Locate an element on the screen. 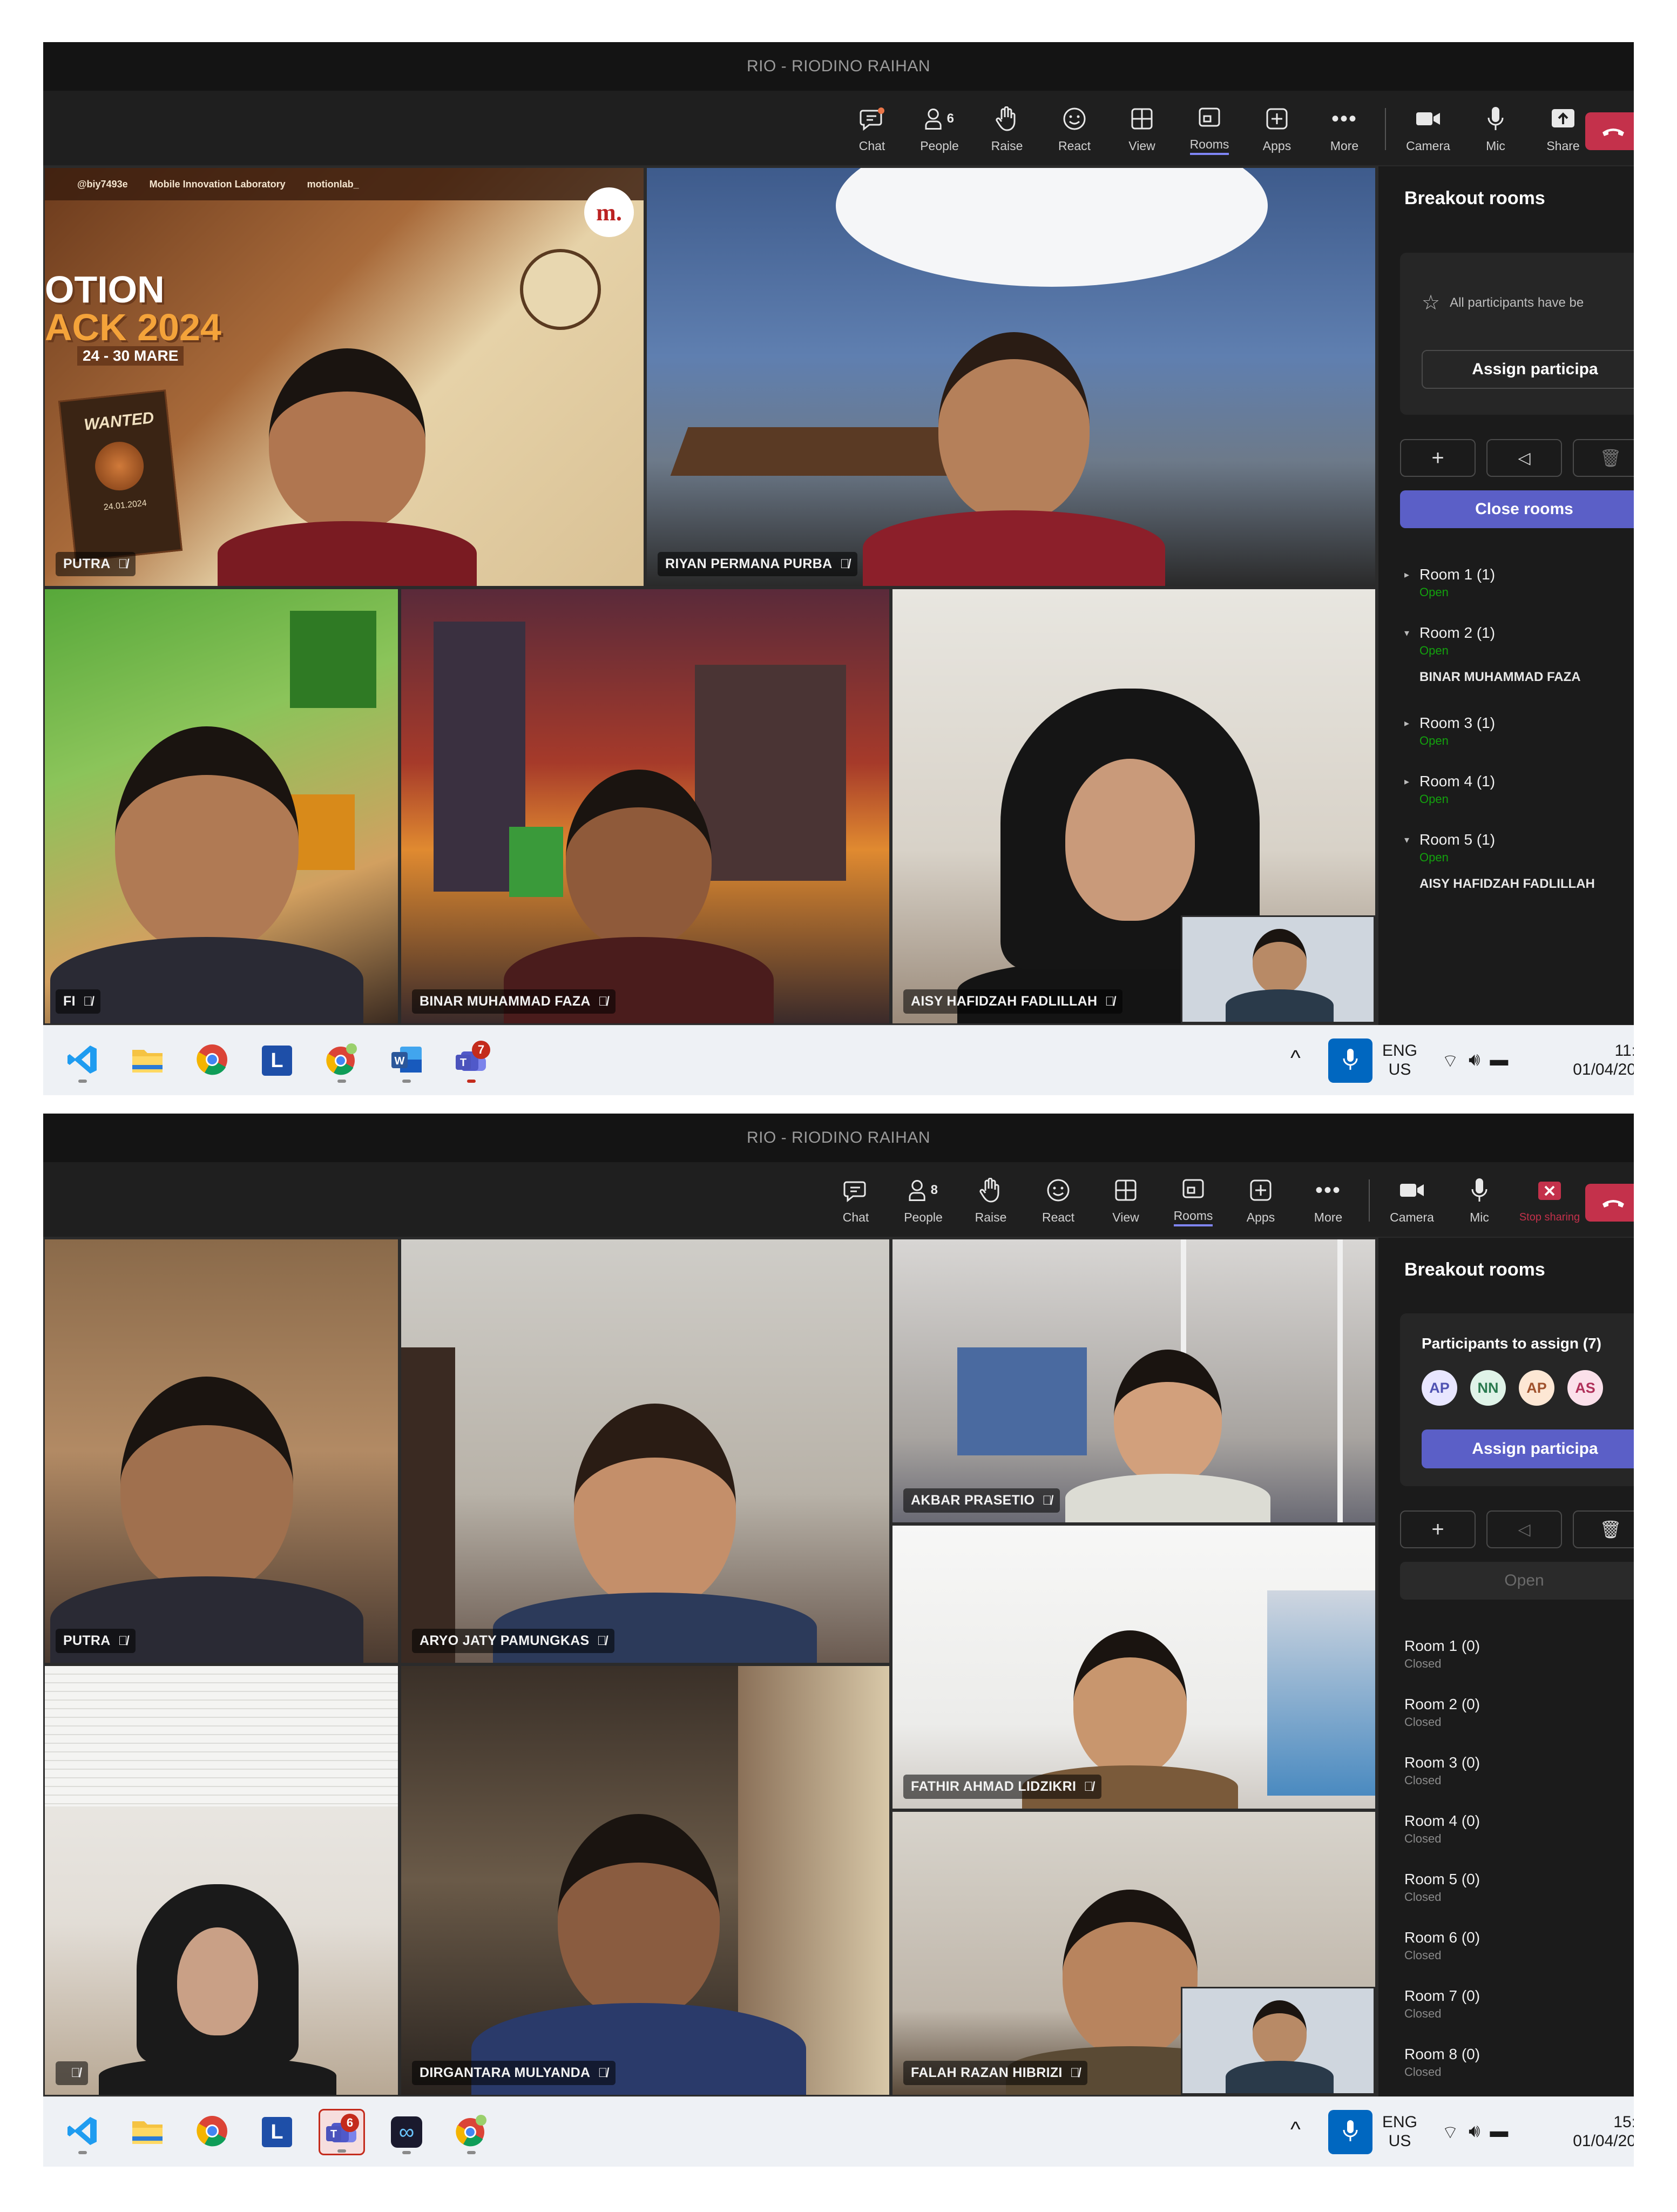 This screenshot has width=1677, height=2212. video-tile: AISY HAFIDZAH FADLILLAH 🎙̸ is located at coordinates (1134, 806).